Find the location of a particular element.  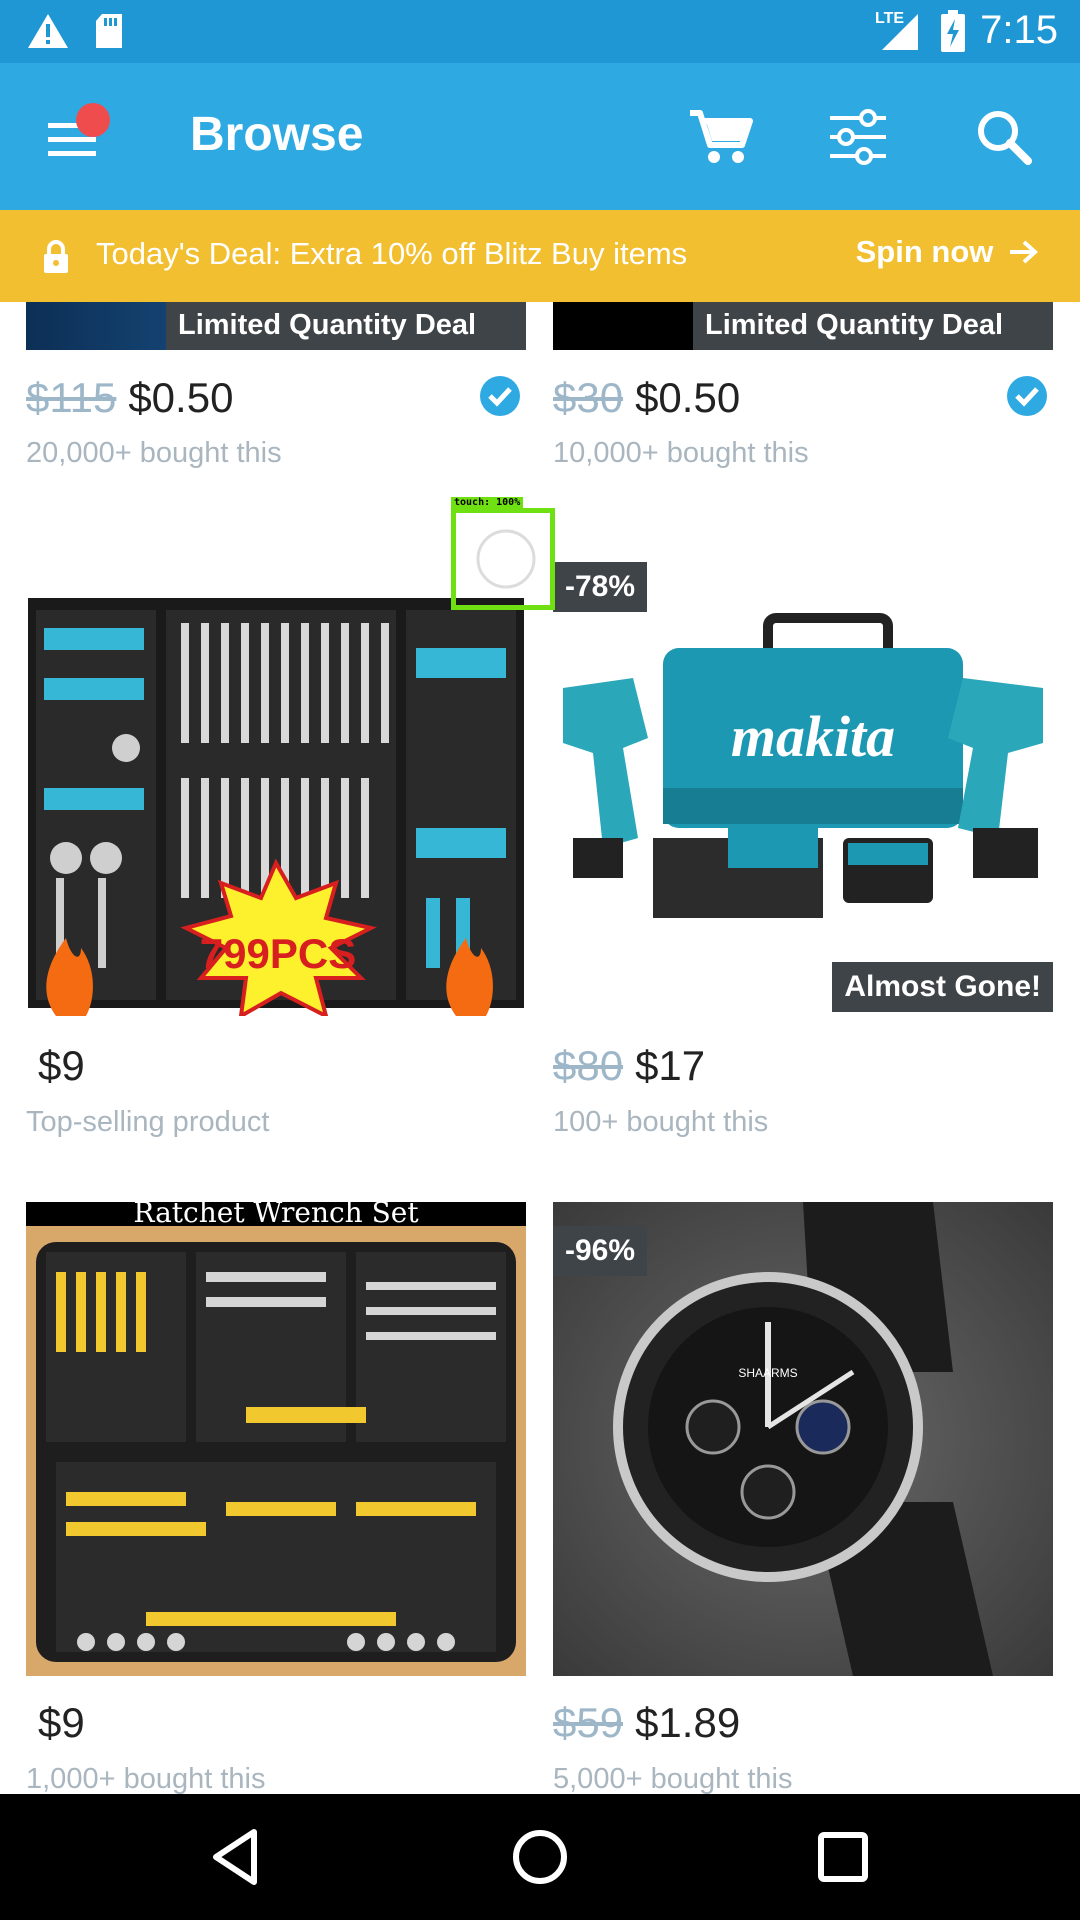

image-text: makita is located at coordinates (813, 736).